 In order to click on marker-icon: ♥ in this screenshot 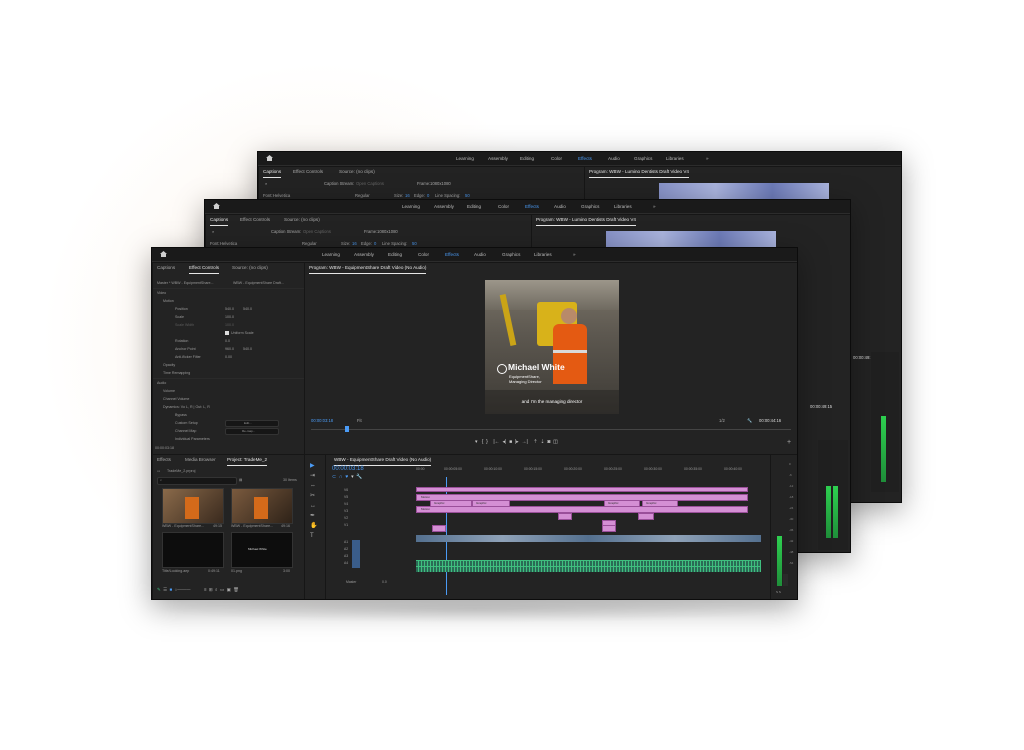, I will do `click(346, 477)`.